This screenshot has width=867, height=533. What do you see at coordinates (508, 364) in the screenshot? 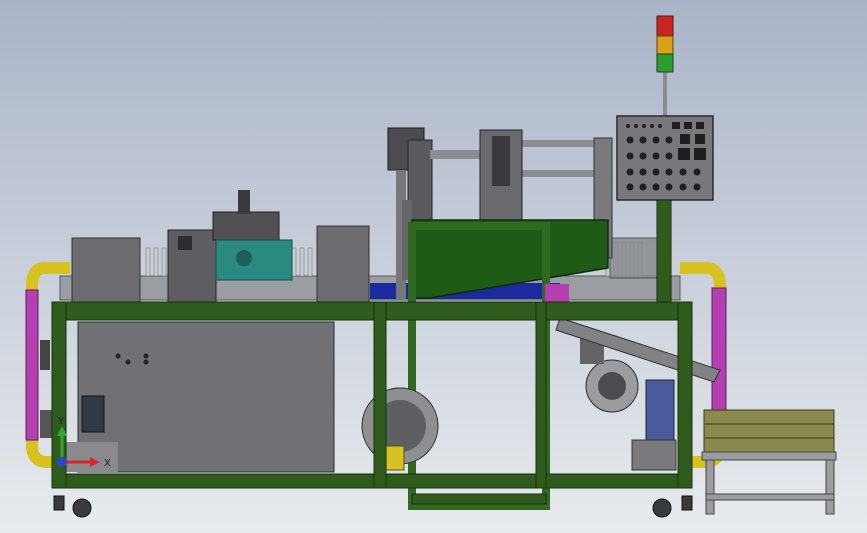
I see `hopper` at bounding box center [508, 364].